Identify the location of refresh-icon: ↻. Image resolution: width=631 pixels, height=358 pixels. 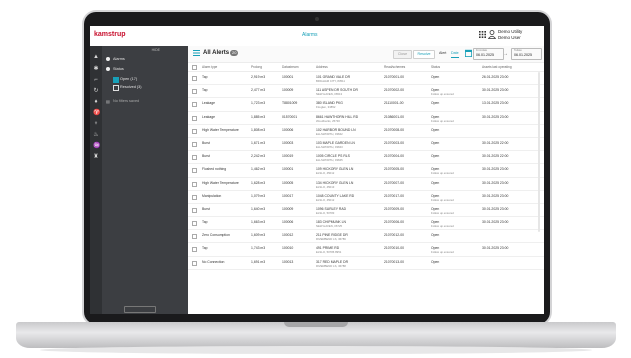
(96, 91).